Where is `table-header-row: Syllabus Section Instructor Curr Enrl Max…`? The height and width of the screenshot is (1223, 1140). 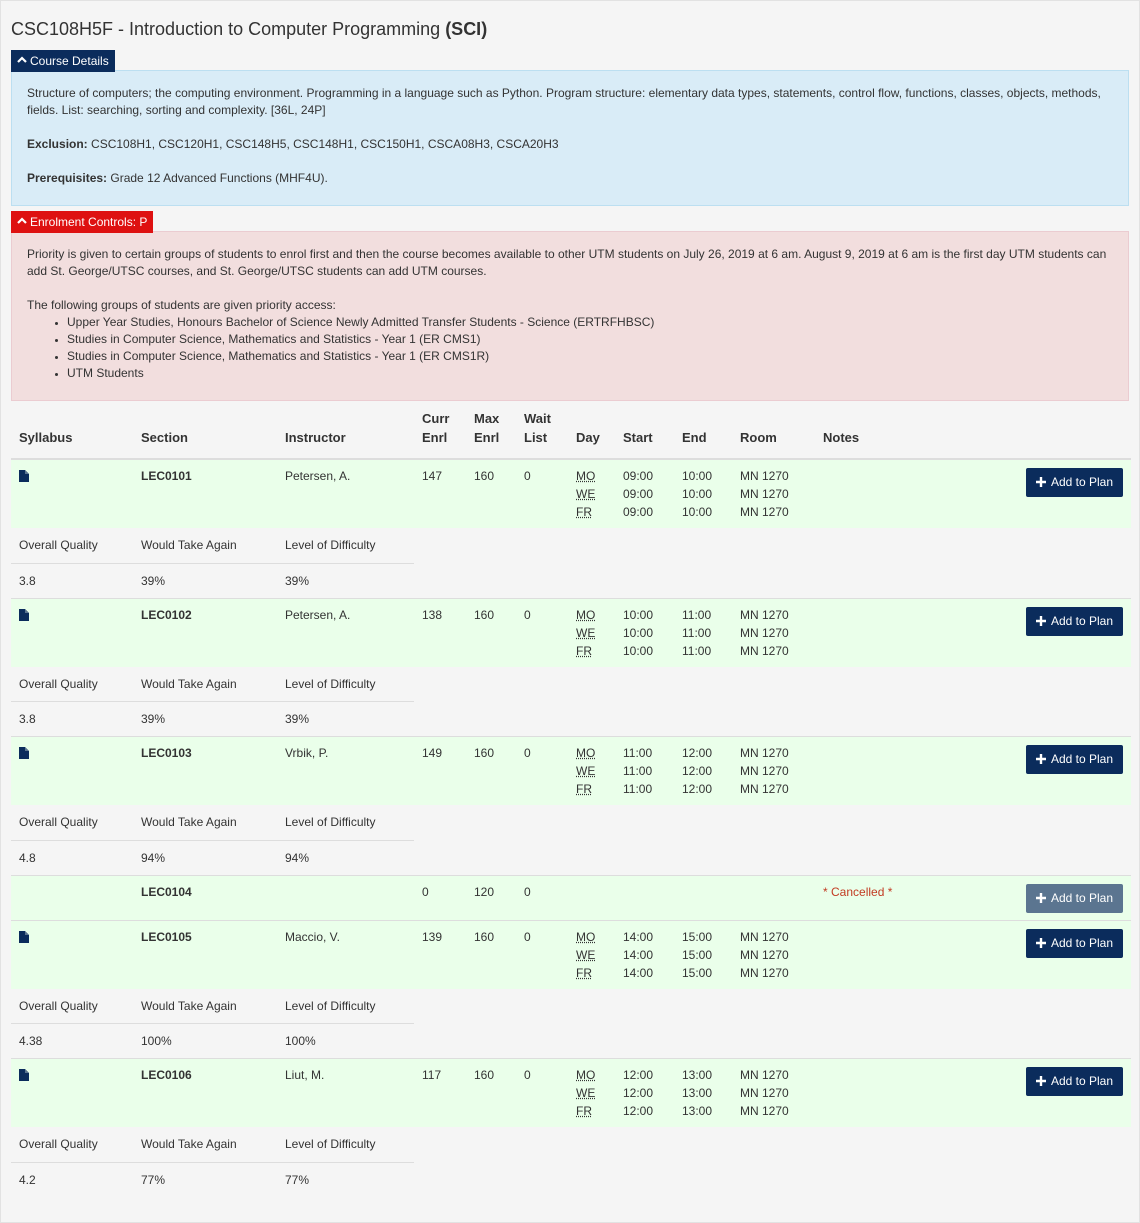 table-header-row: Syllabus Section Instructor Curr Enrl Max… is located at coordinates (571, 431).